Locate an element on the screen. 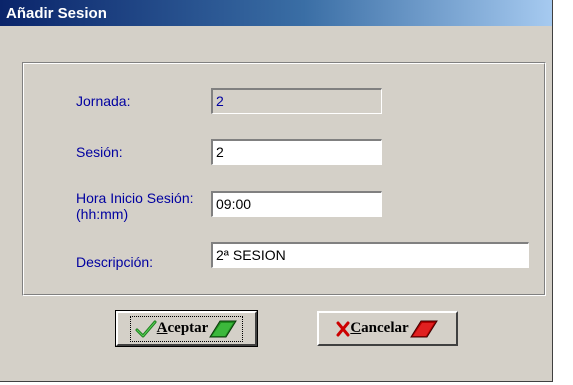  red-pencil-icon is located at coordinates (424, 329).